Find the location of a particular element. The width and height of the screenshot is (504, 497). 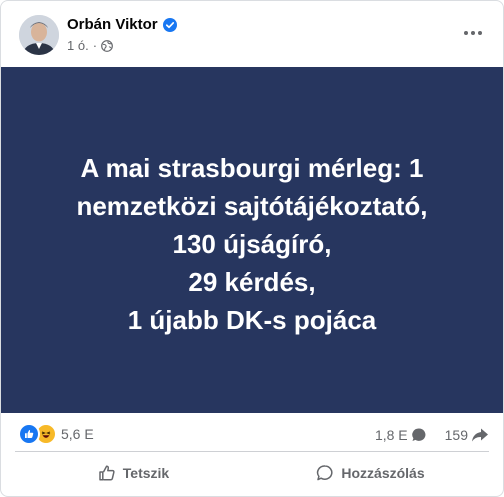

post-actions: Tetszik Hozzászólás is located at coordinates (252, 473).